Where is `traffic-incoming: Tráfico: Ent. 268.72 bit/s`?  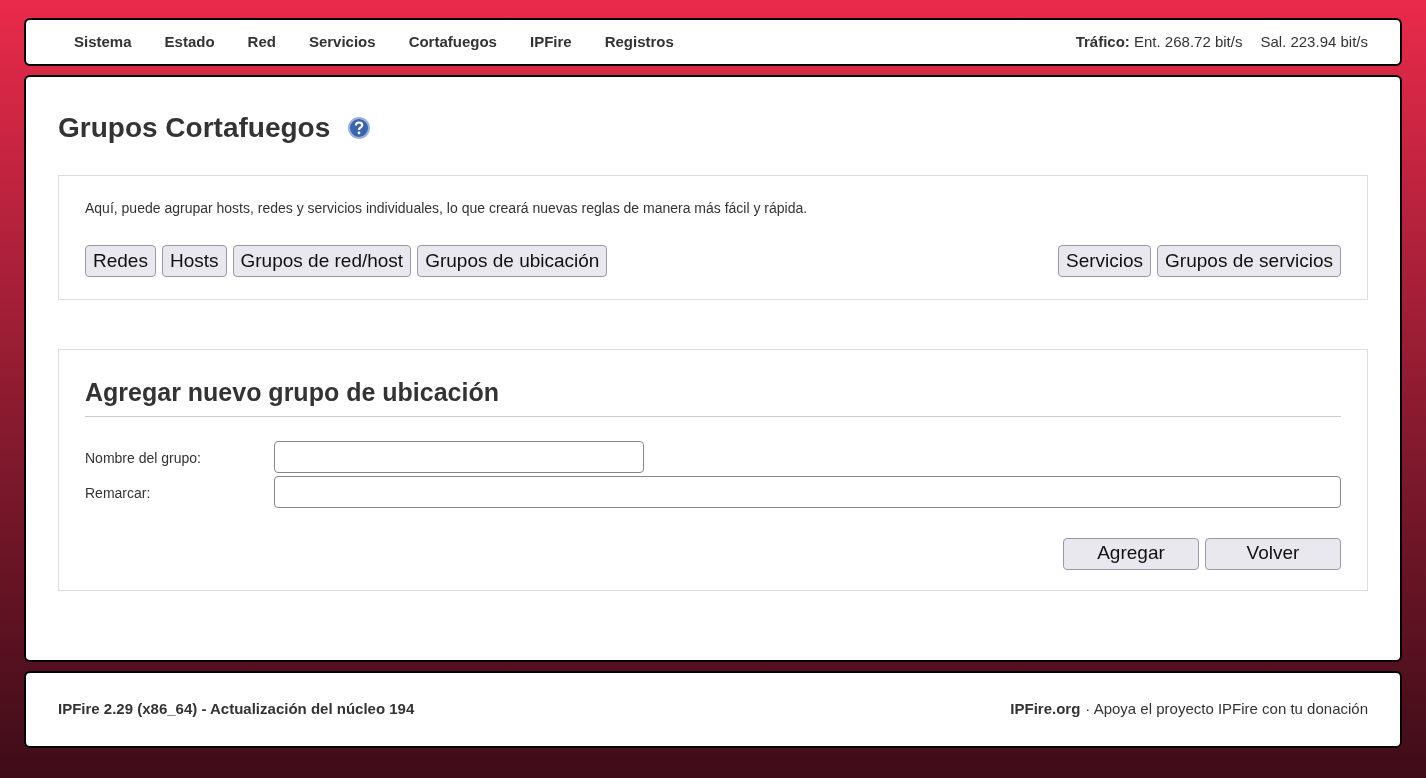
traffic-incoming: Tráfico: Ent. 268.72 bit/s is located at coordinates (1159, 41).